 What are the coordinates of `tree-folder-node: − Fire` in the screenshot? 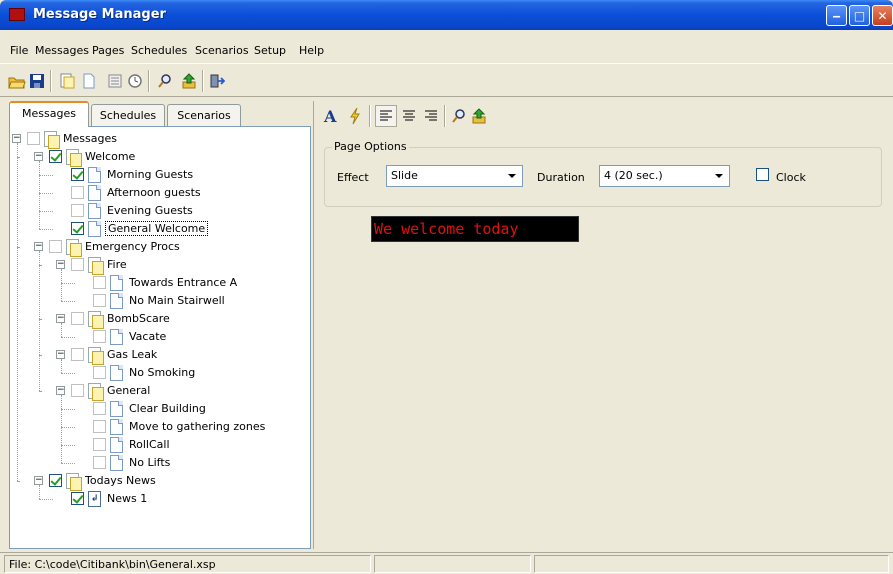 It's located at (160, 265).